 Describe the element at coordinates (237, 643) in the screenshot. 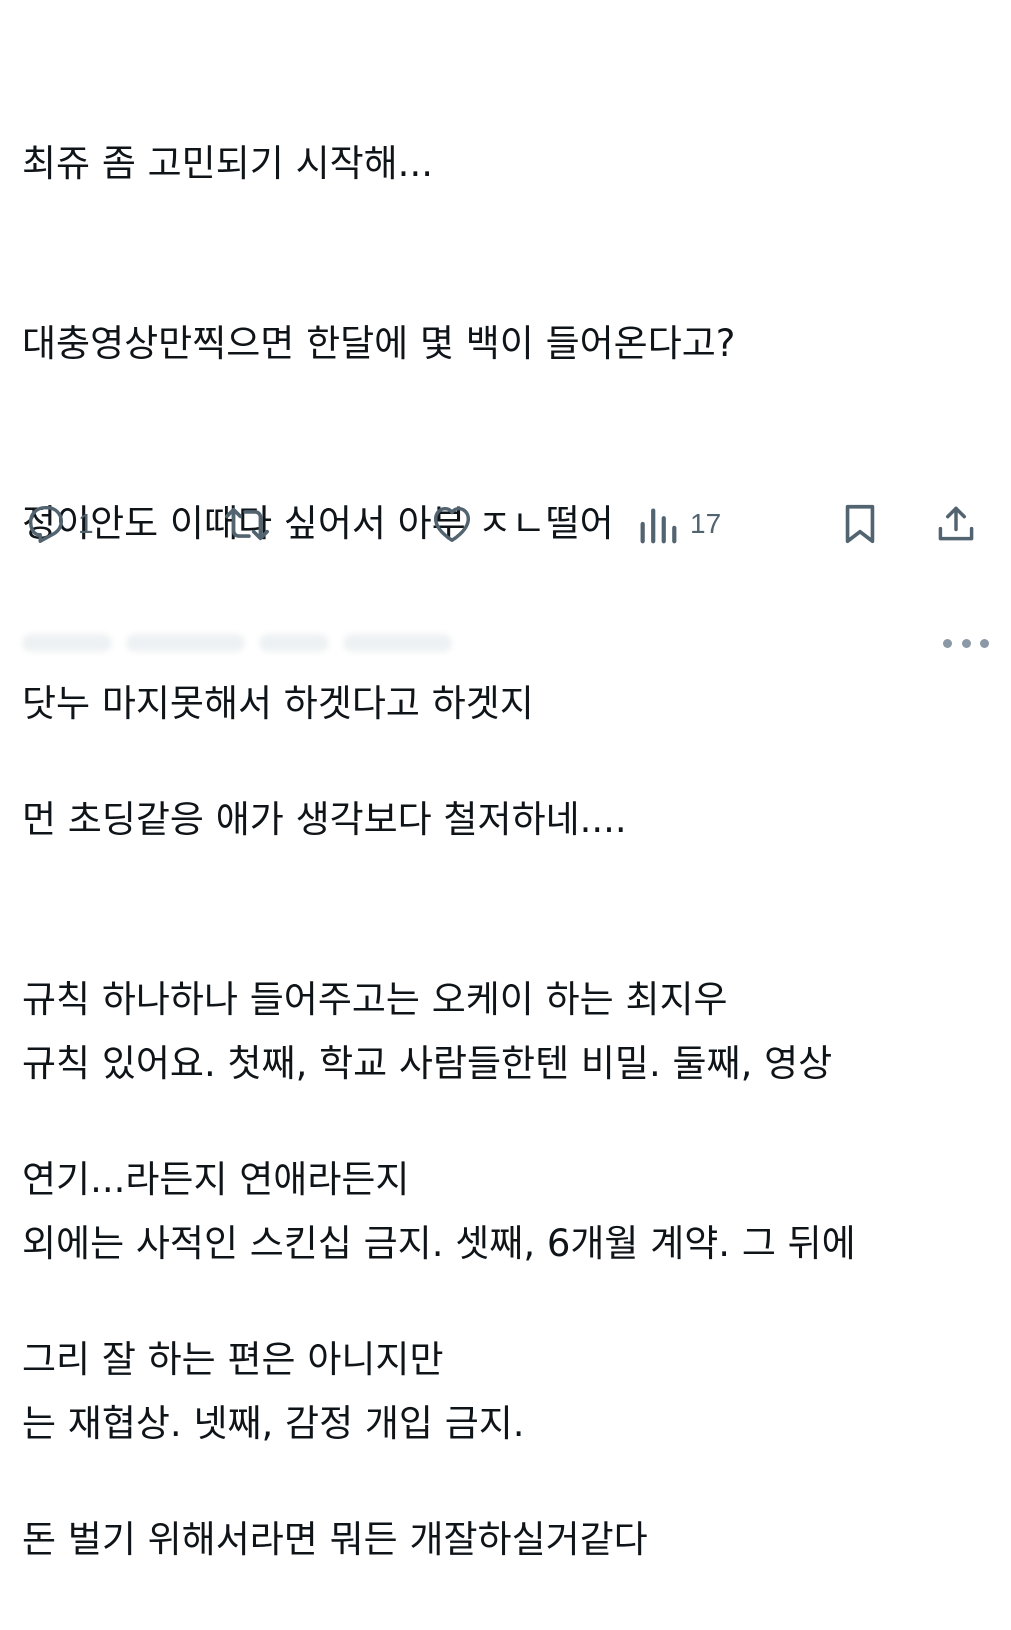

I see `blurred-author-info` at that location.